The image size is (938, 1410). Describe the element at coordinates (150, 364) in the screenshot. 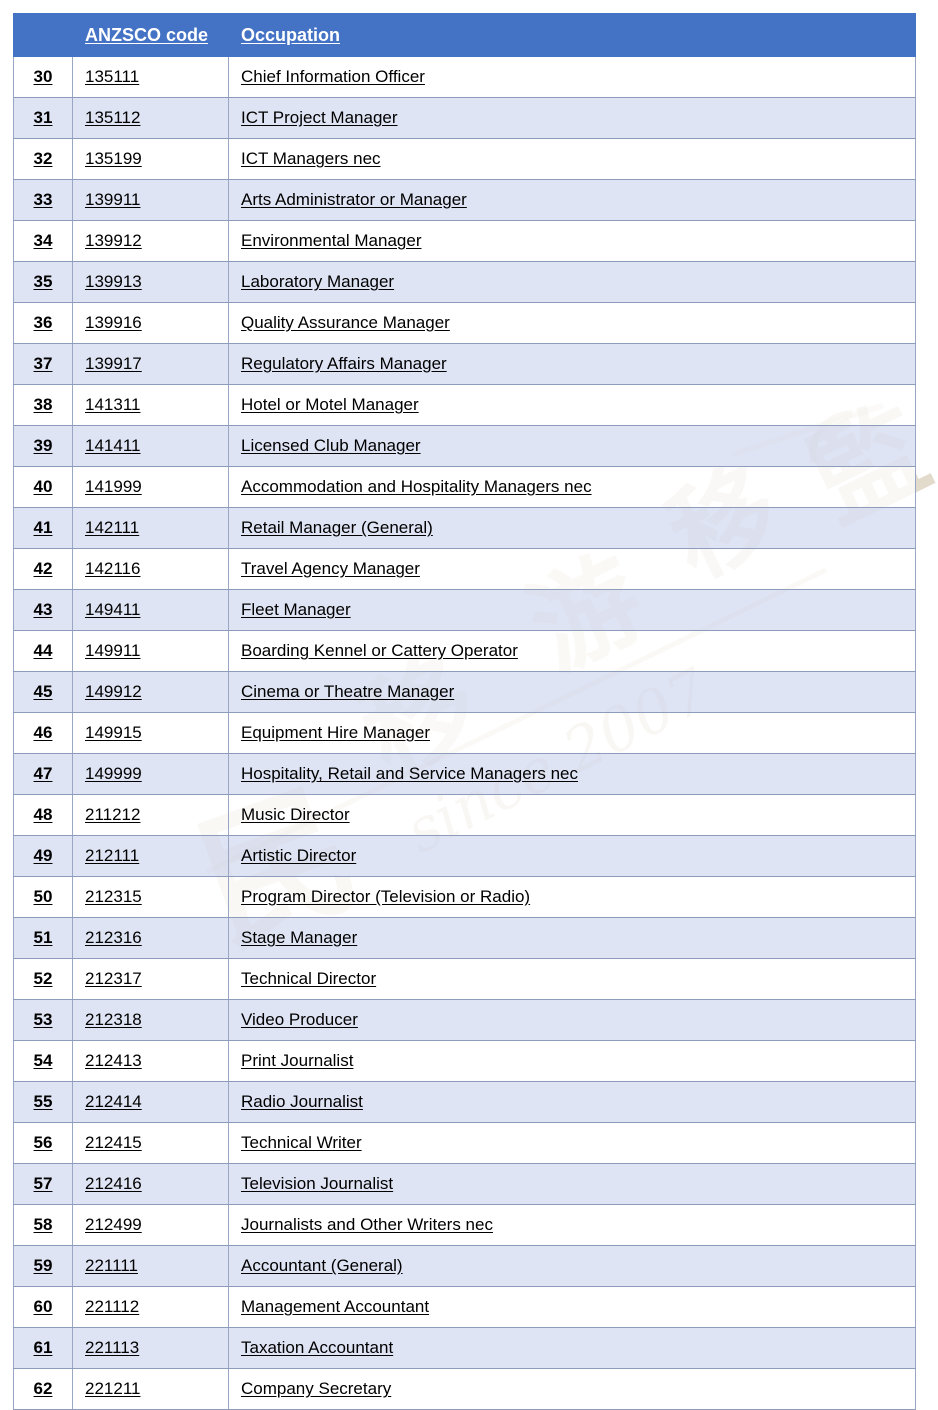

I see `anzsco-code-cell: 139917` at that location.